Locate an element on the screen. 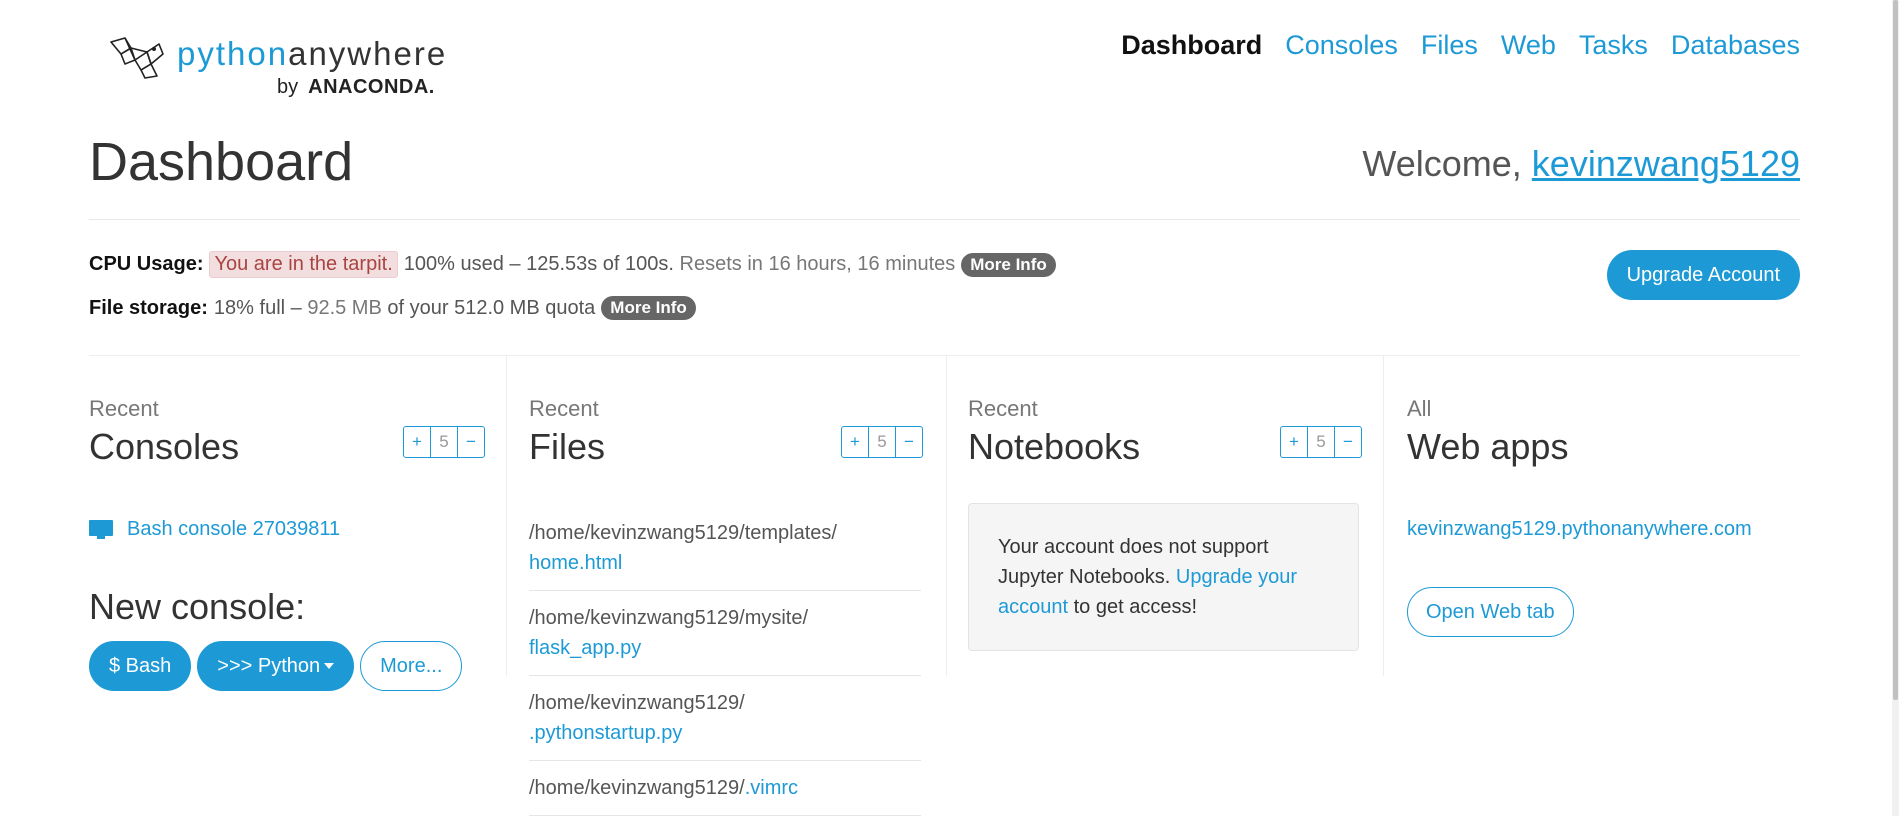 The image size is (1899, 828). welcome-message: Welcome, kevinzwang5129 is located at coordinates (1581, 164).